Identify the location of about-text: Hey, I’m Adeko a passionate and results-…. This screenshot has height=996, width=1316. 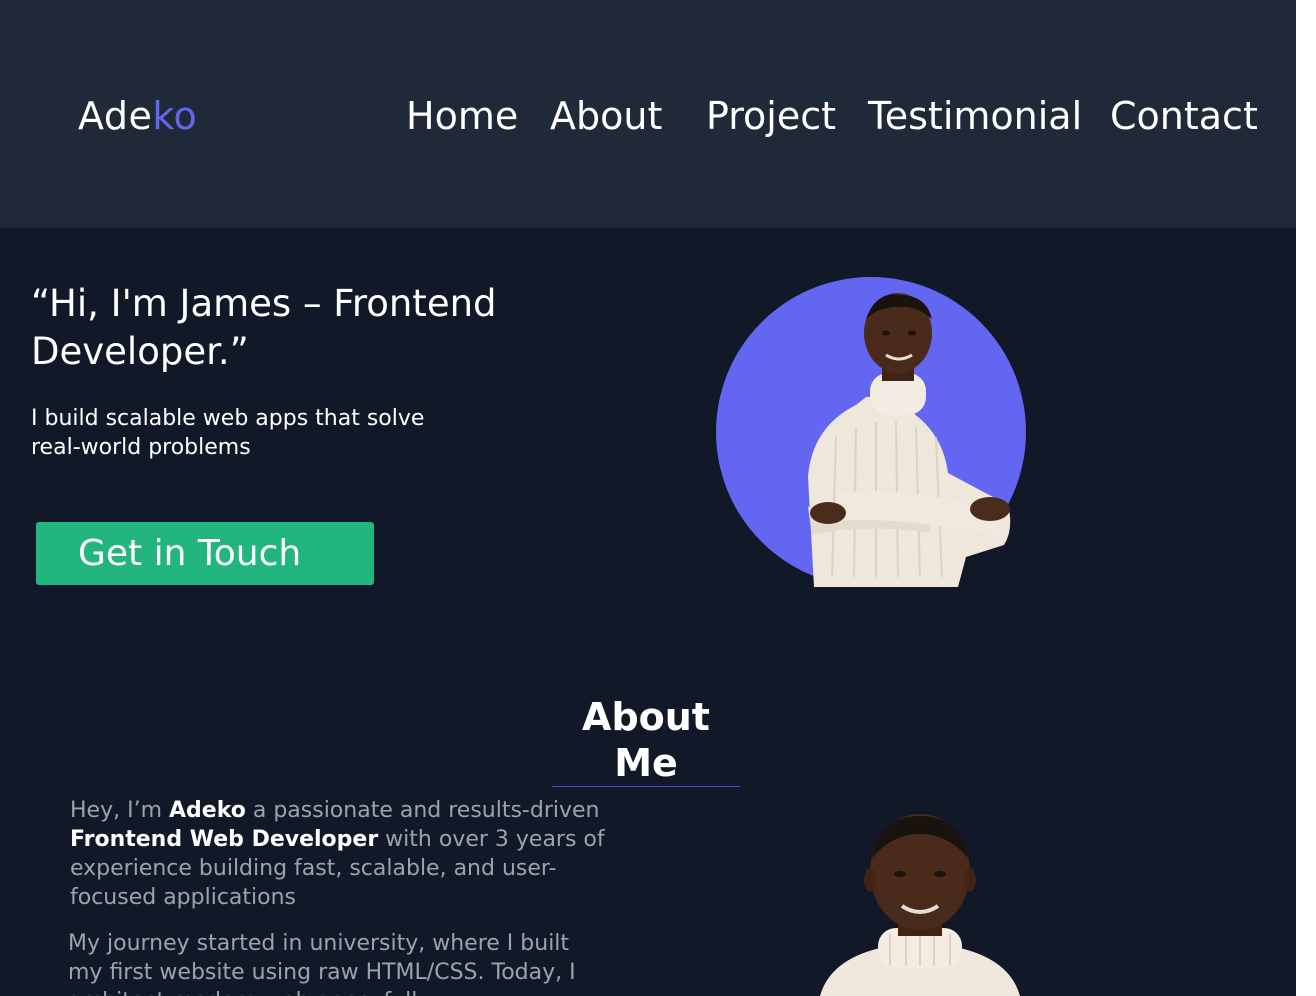
(339, 896).